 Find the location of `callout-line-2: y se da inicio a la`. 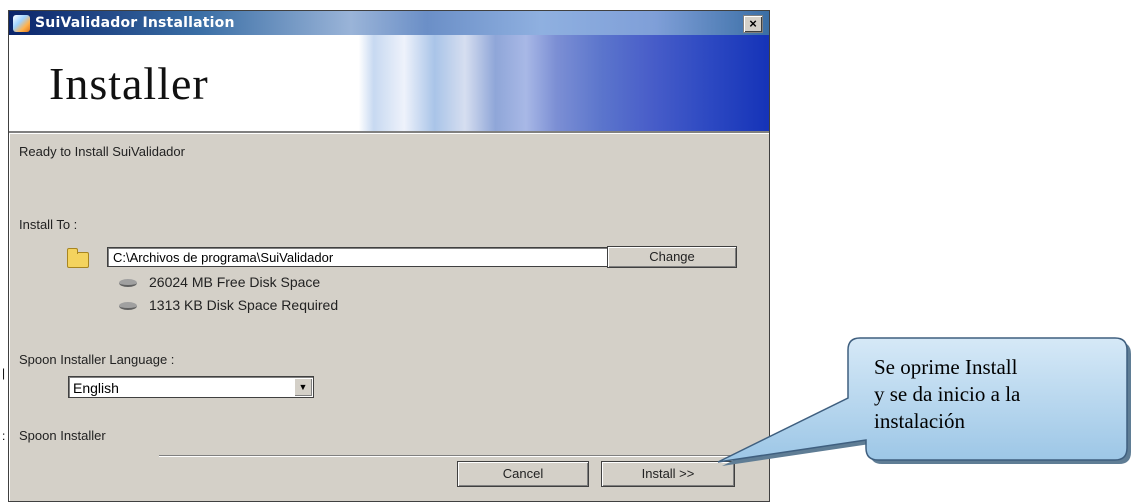

callout-line-2: y se da inicio a la is located at coordinates (947, 394).